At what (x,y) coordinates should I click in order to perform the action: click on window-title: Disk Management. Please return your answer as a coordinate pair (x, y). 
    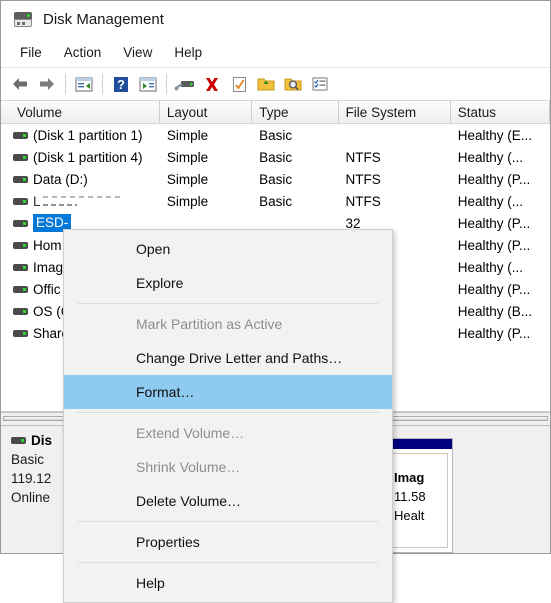
    Looking at the image, I should click on (103, 19).